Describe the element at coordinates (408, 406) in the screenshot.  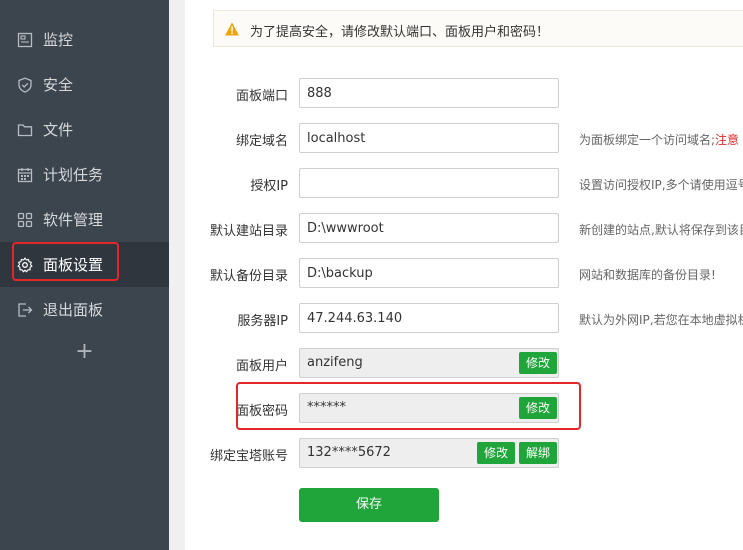
I see `highlight-box-password` at that location.